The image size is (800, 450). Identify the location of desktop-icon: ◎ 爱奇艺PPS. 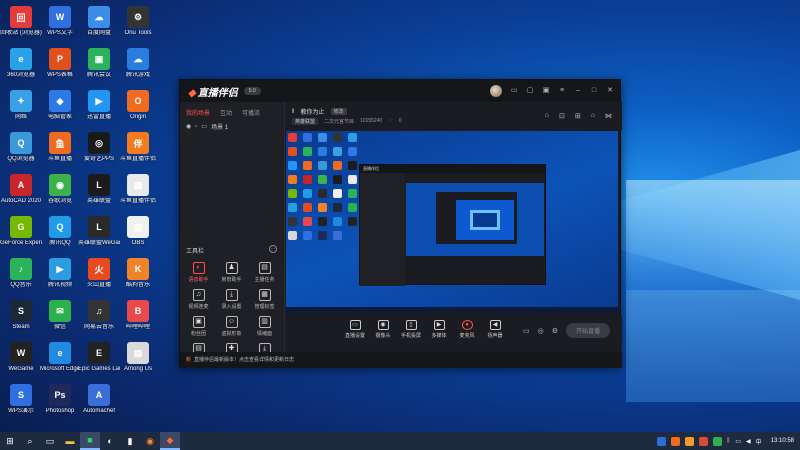
(99, 147).